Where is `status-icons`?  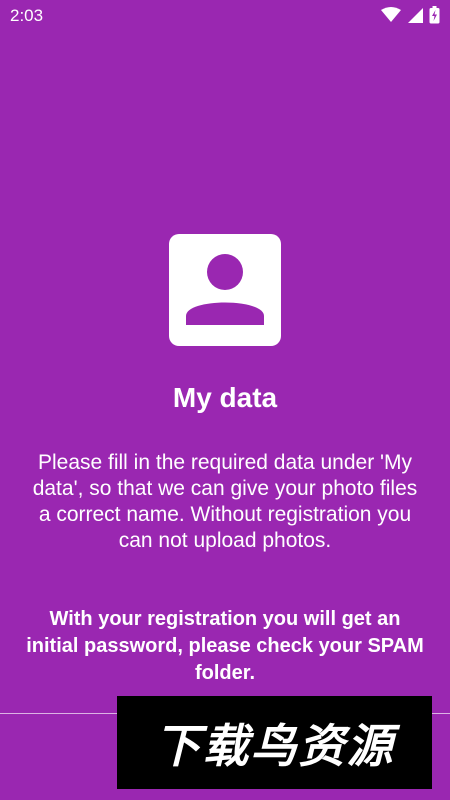 status-icons is located at coordinates (410, 15).